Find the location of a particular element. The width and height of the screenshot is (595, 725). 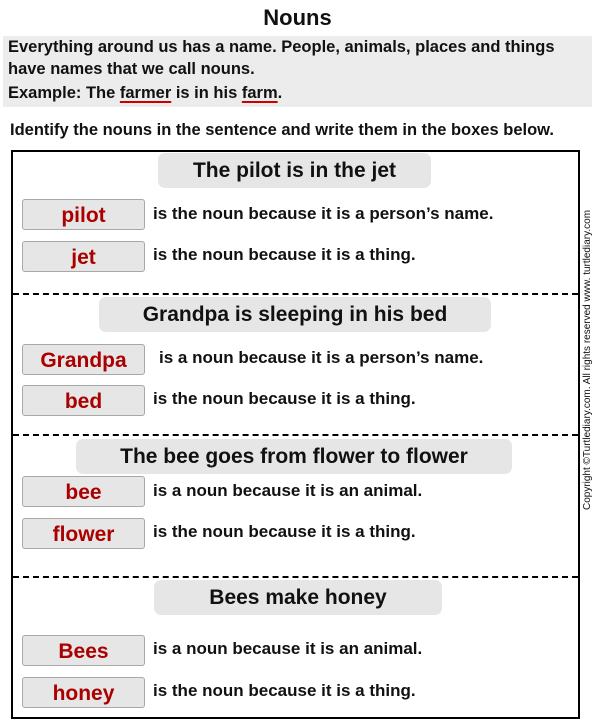

example-noun-farm: farm is located at coordinates (259, 93).